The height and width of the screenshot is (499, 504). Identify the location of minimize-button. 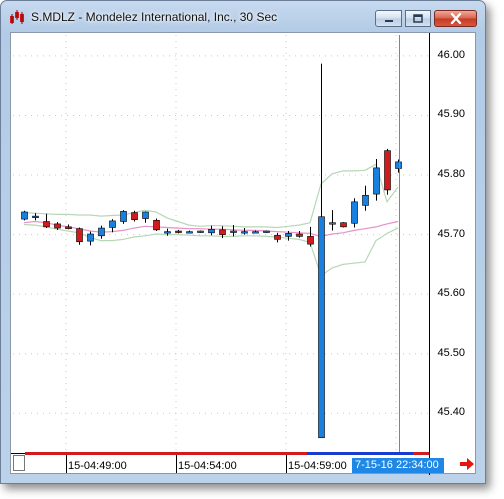
(388, 18).